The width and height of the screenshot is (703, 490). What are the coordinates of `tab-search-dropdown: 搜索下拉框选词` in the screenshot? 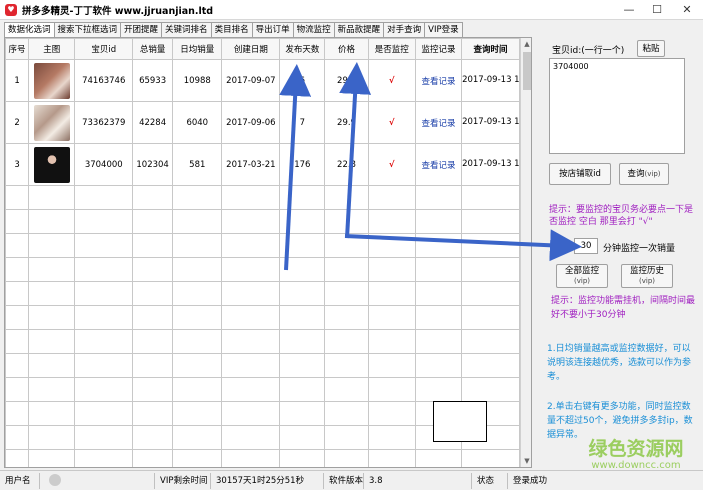 It's located at (87, 29).